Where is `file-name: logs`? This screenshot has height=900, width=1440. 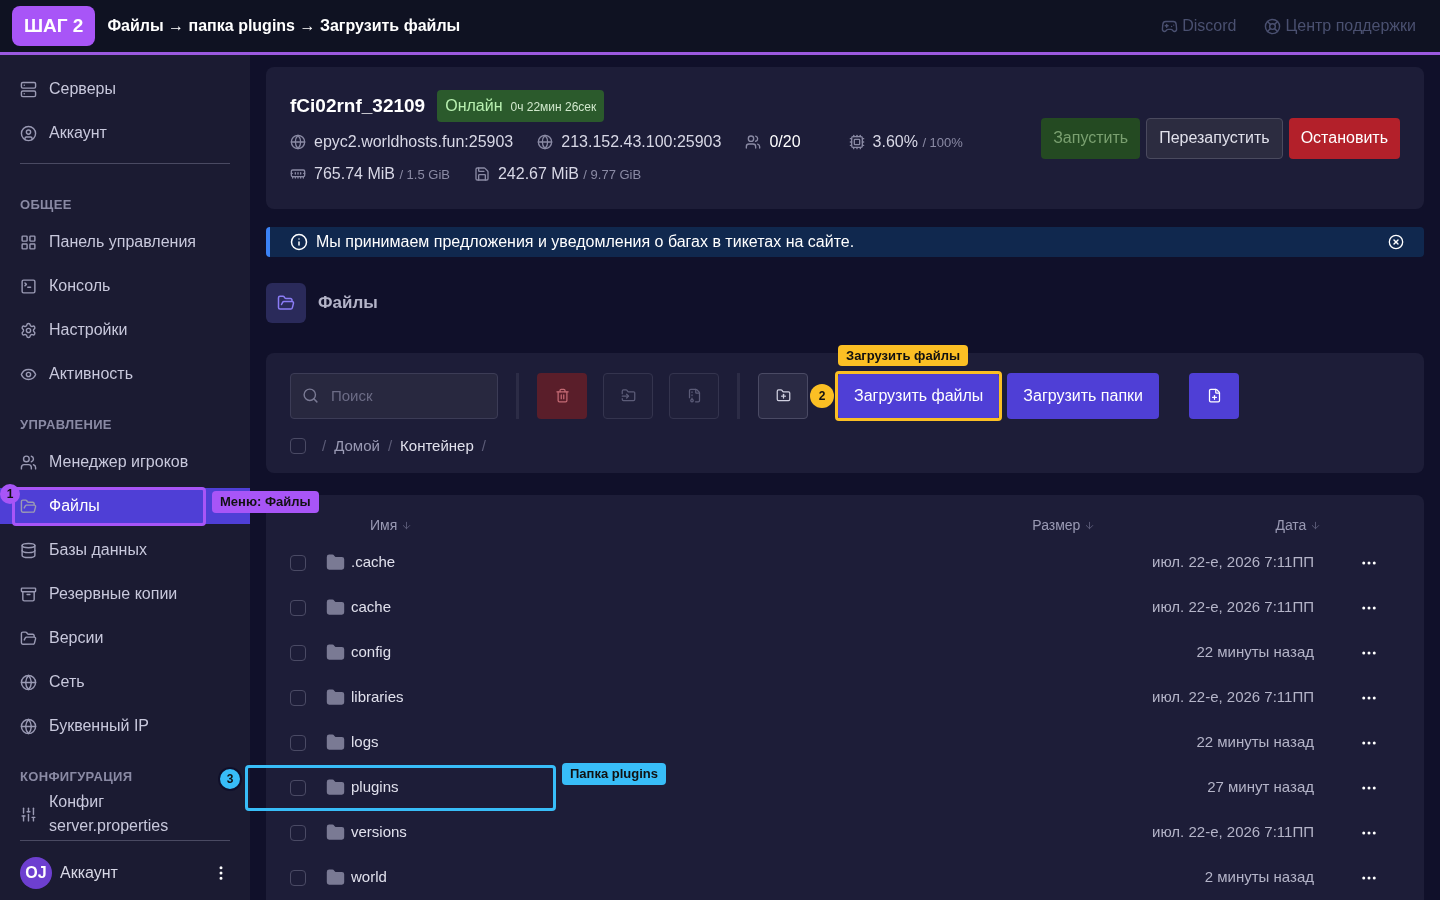 file-name: logs is located at coordinates (774, 742).